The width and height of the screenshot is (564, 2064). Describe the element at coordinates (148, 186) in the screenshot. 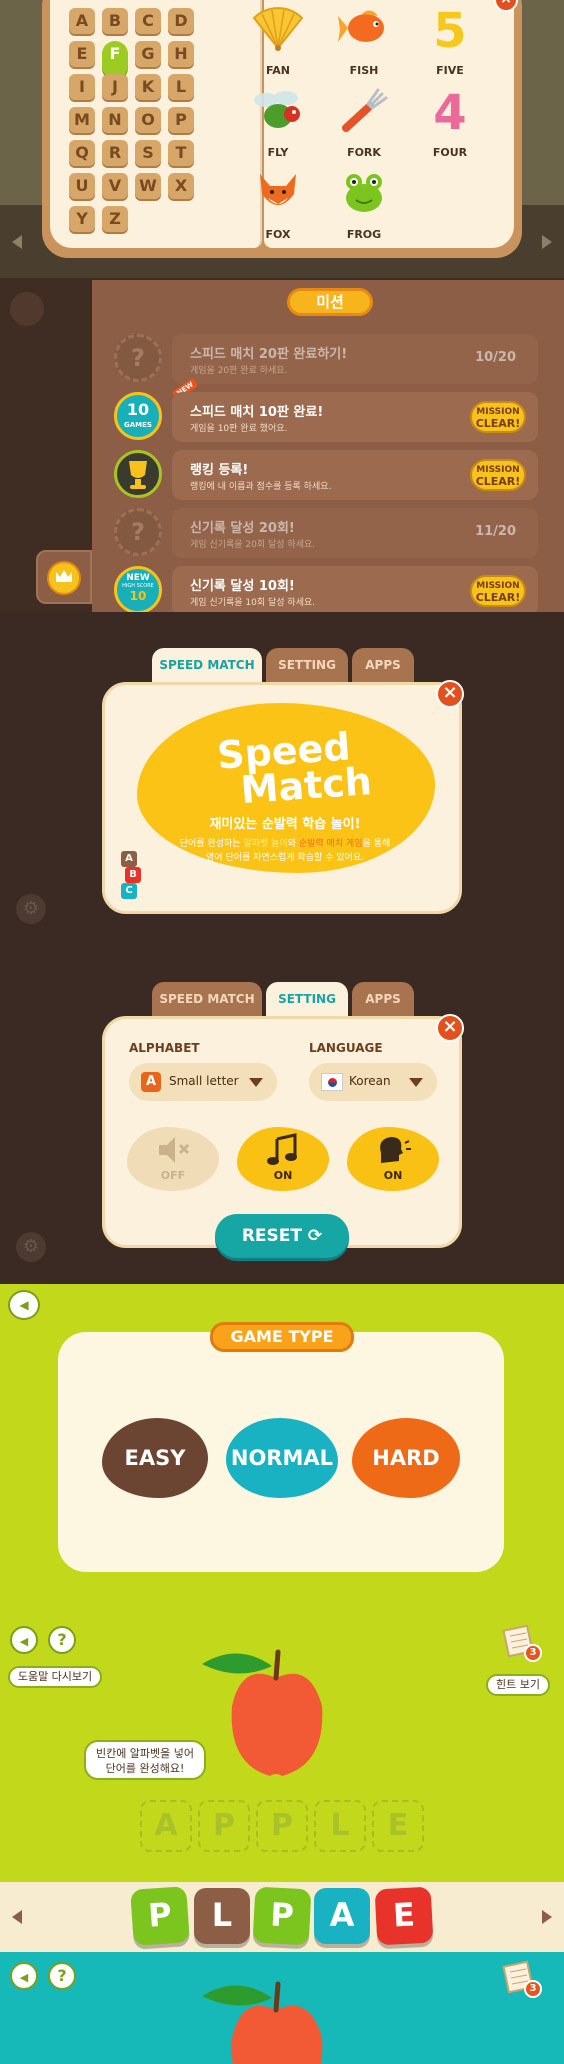

I see `letter-key-w: W` at that location.